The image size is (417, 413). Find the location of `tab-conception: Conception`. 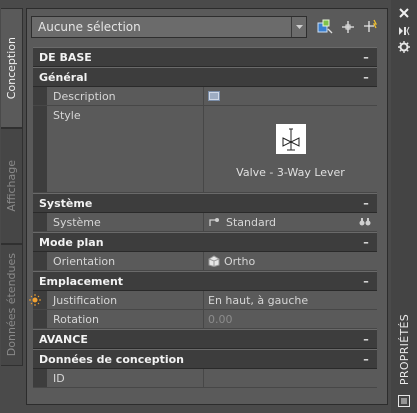

tab-conception: Conception is located at coordinates (12, 68).